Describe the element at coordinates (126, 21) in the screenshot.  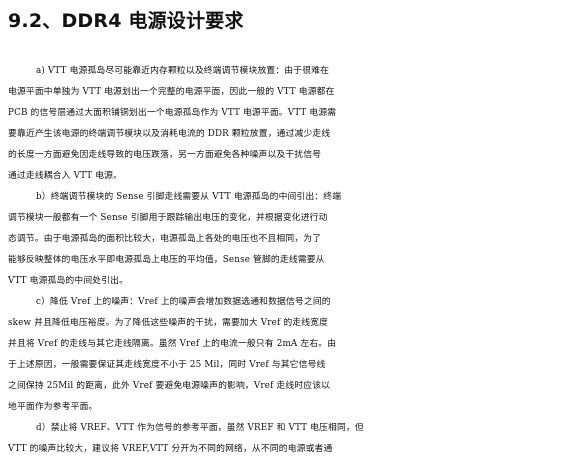
I see `section-heading: 9.2、DDR4 电源设计要求` at that location.